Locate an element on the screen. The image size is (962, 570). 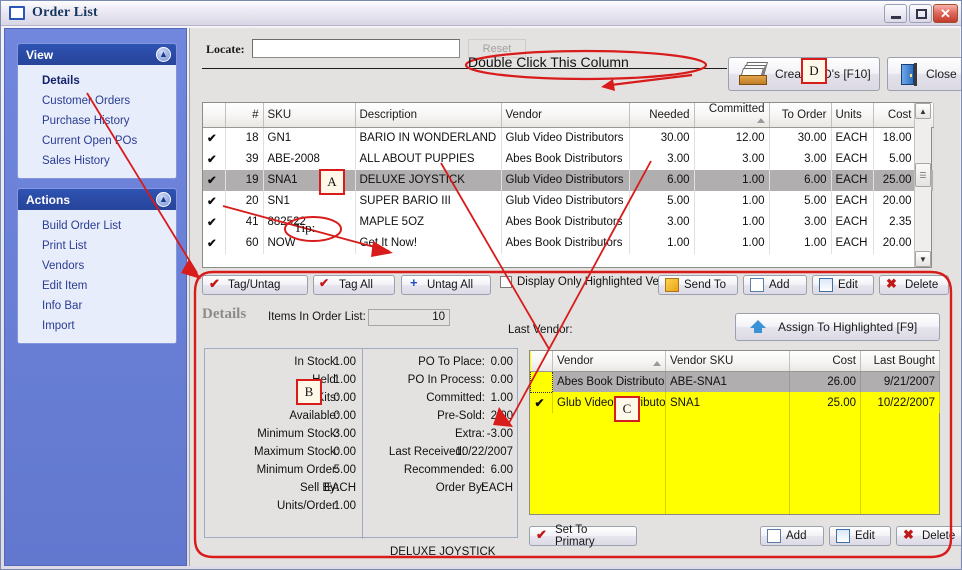
tag-all-button: Tag All is located at coordinates (354, 285).